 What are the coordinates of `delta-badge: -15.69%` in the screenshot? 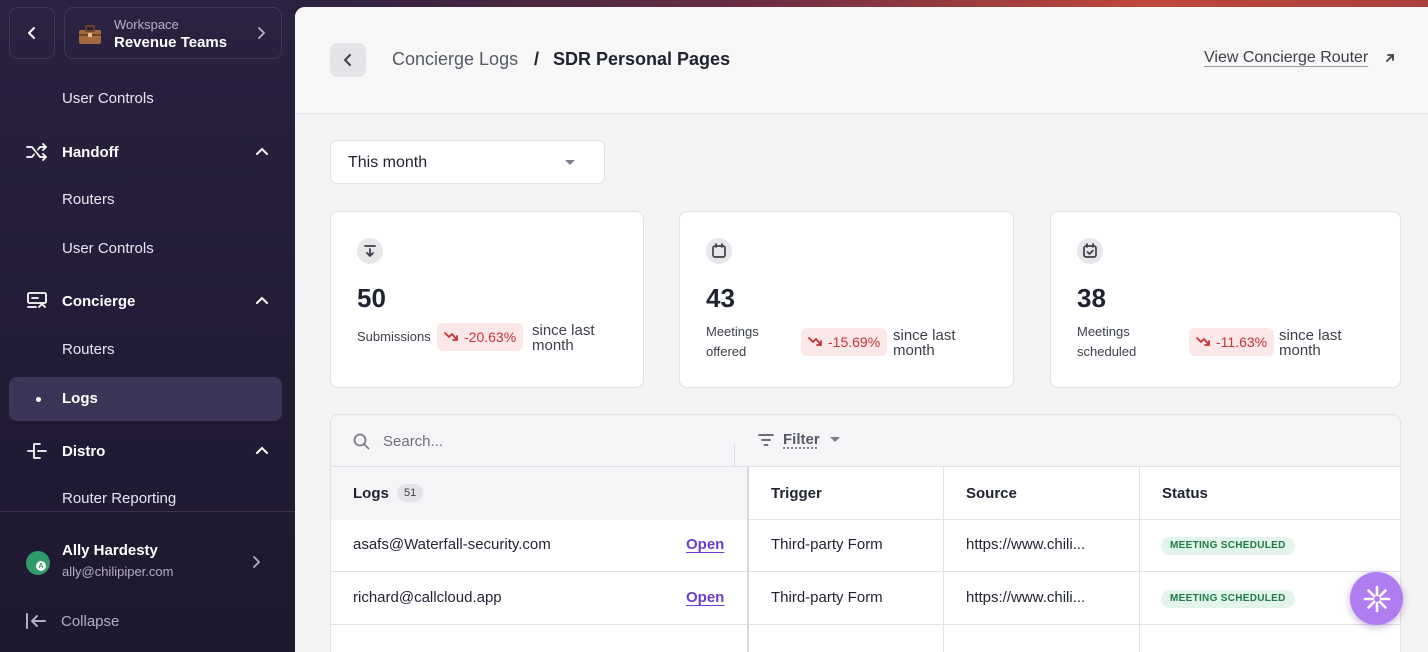 It's located at (844, 342).